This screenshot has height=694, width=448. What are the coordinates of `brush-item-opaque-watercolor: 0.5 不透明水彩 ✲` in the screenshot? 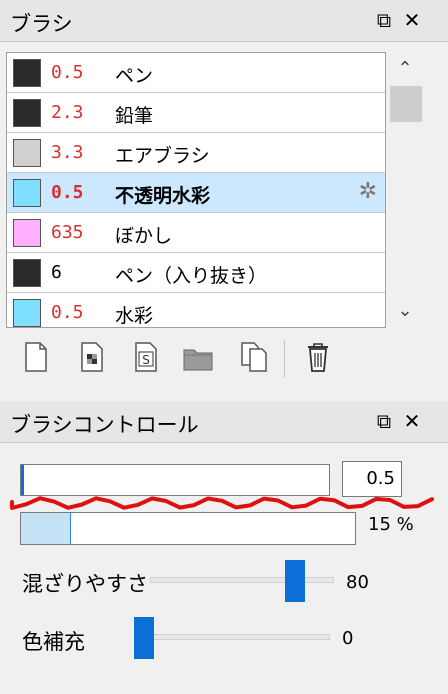 It's located at (196, 193).